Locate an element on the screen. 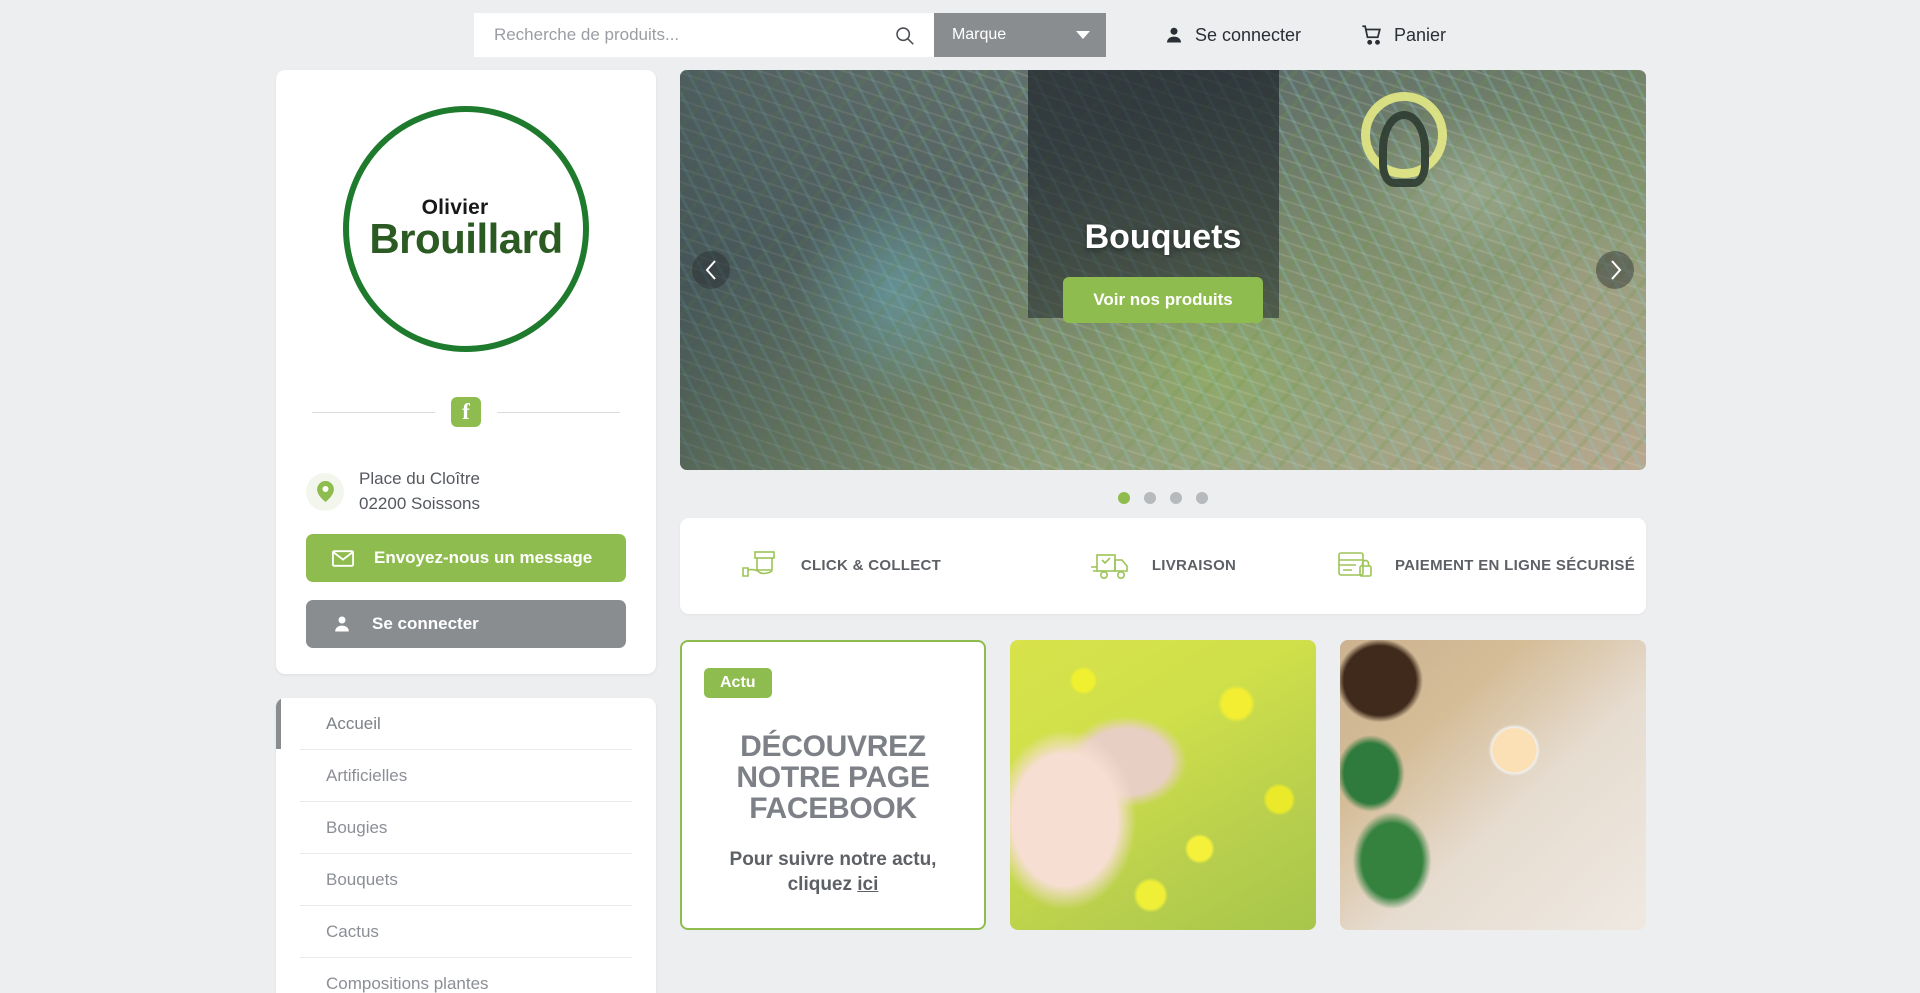 This screenshot has width=1920, height=993. delivery-truck-icon is located at coordinates (1109, 566).